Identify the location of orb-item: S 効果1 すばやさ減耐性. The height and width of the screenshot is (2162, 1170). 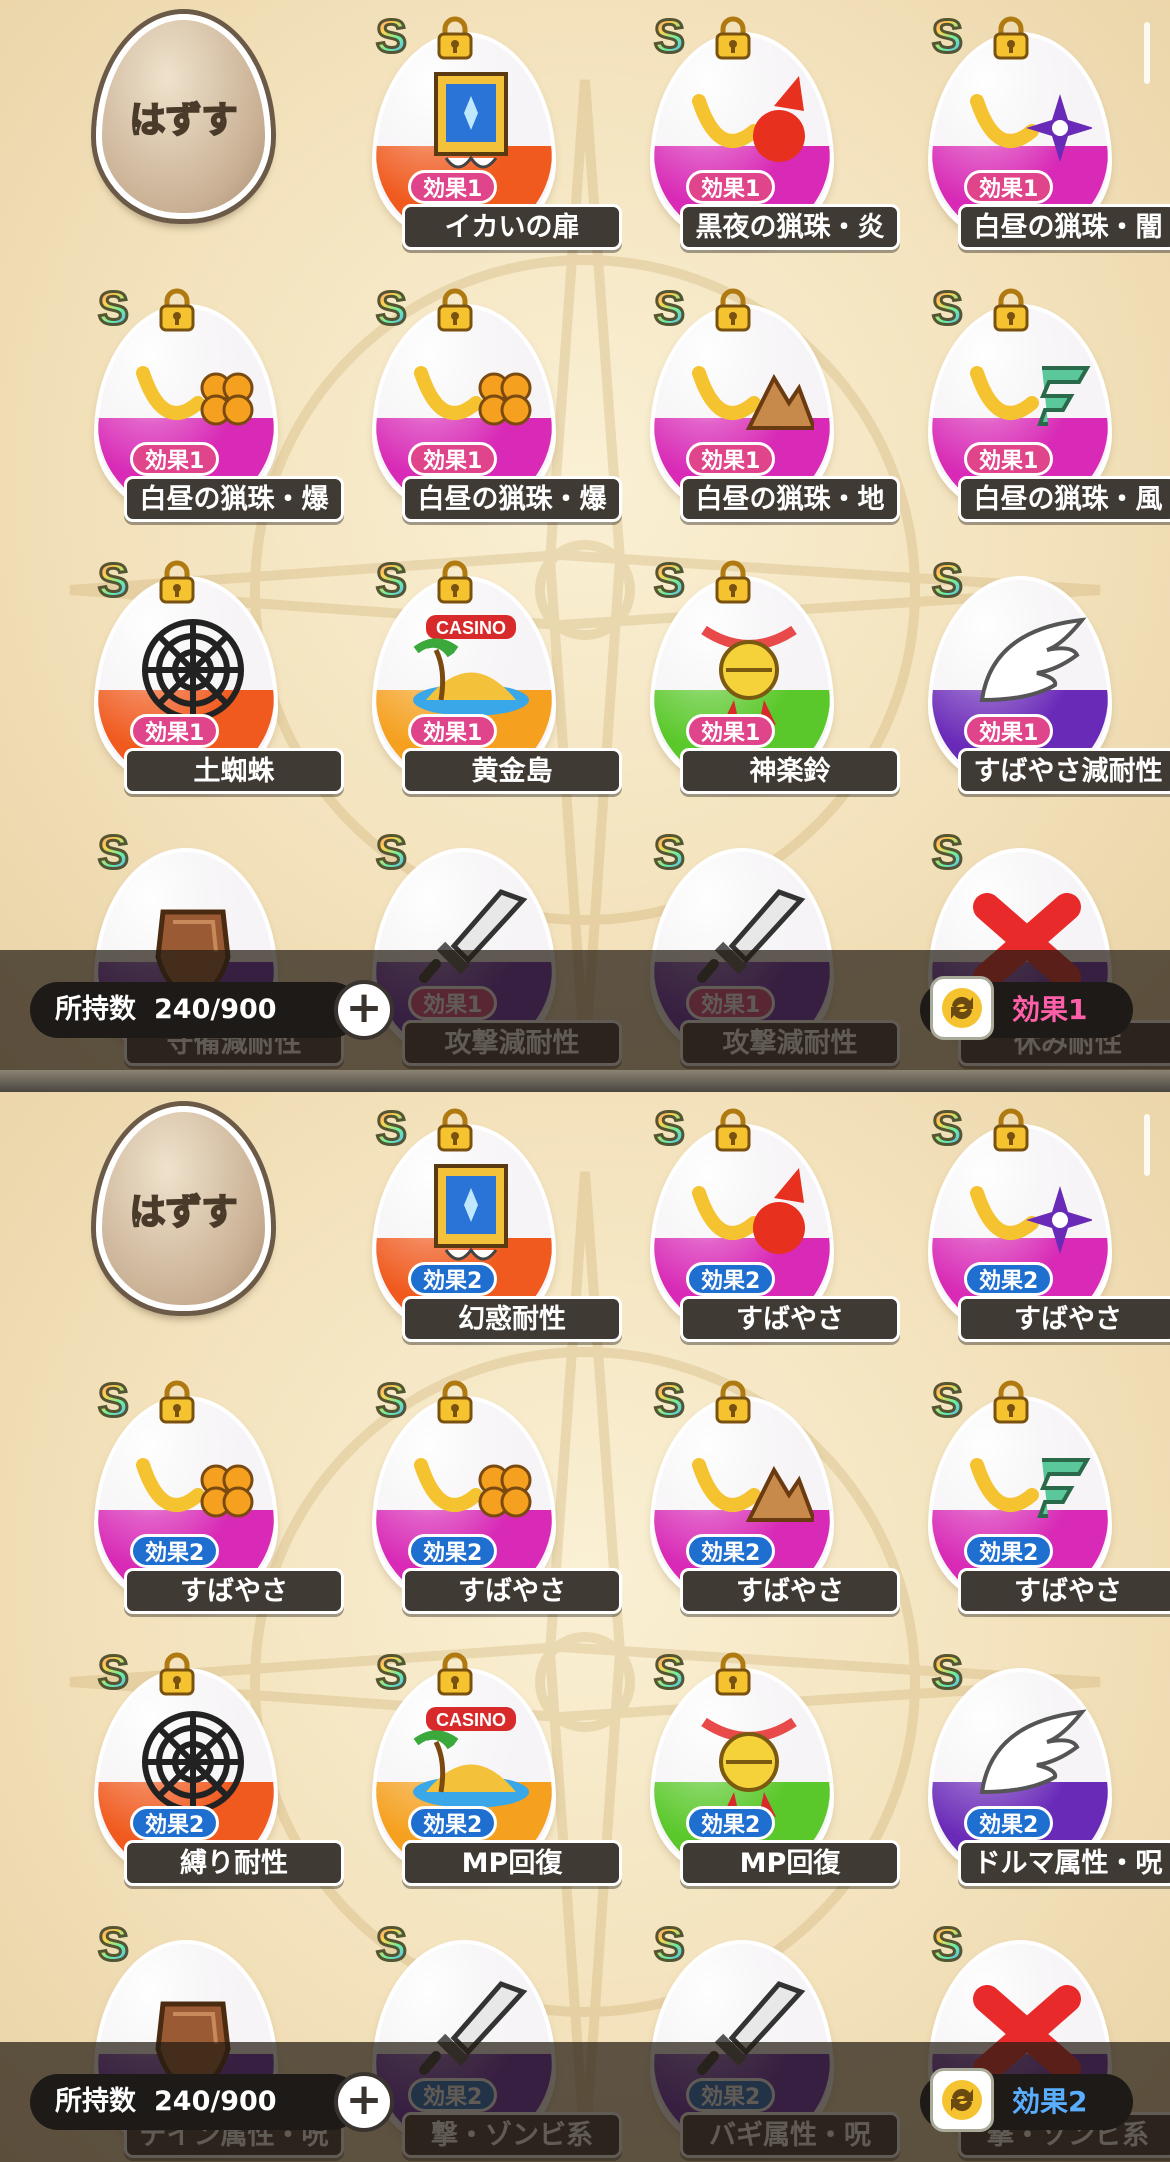
(1027, 672).